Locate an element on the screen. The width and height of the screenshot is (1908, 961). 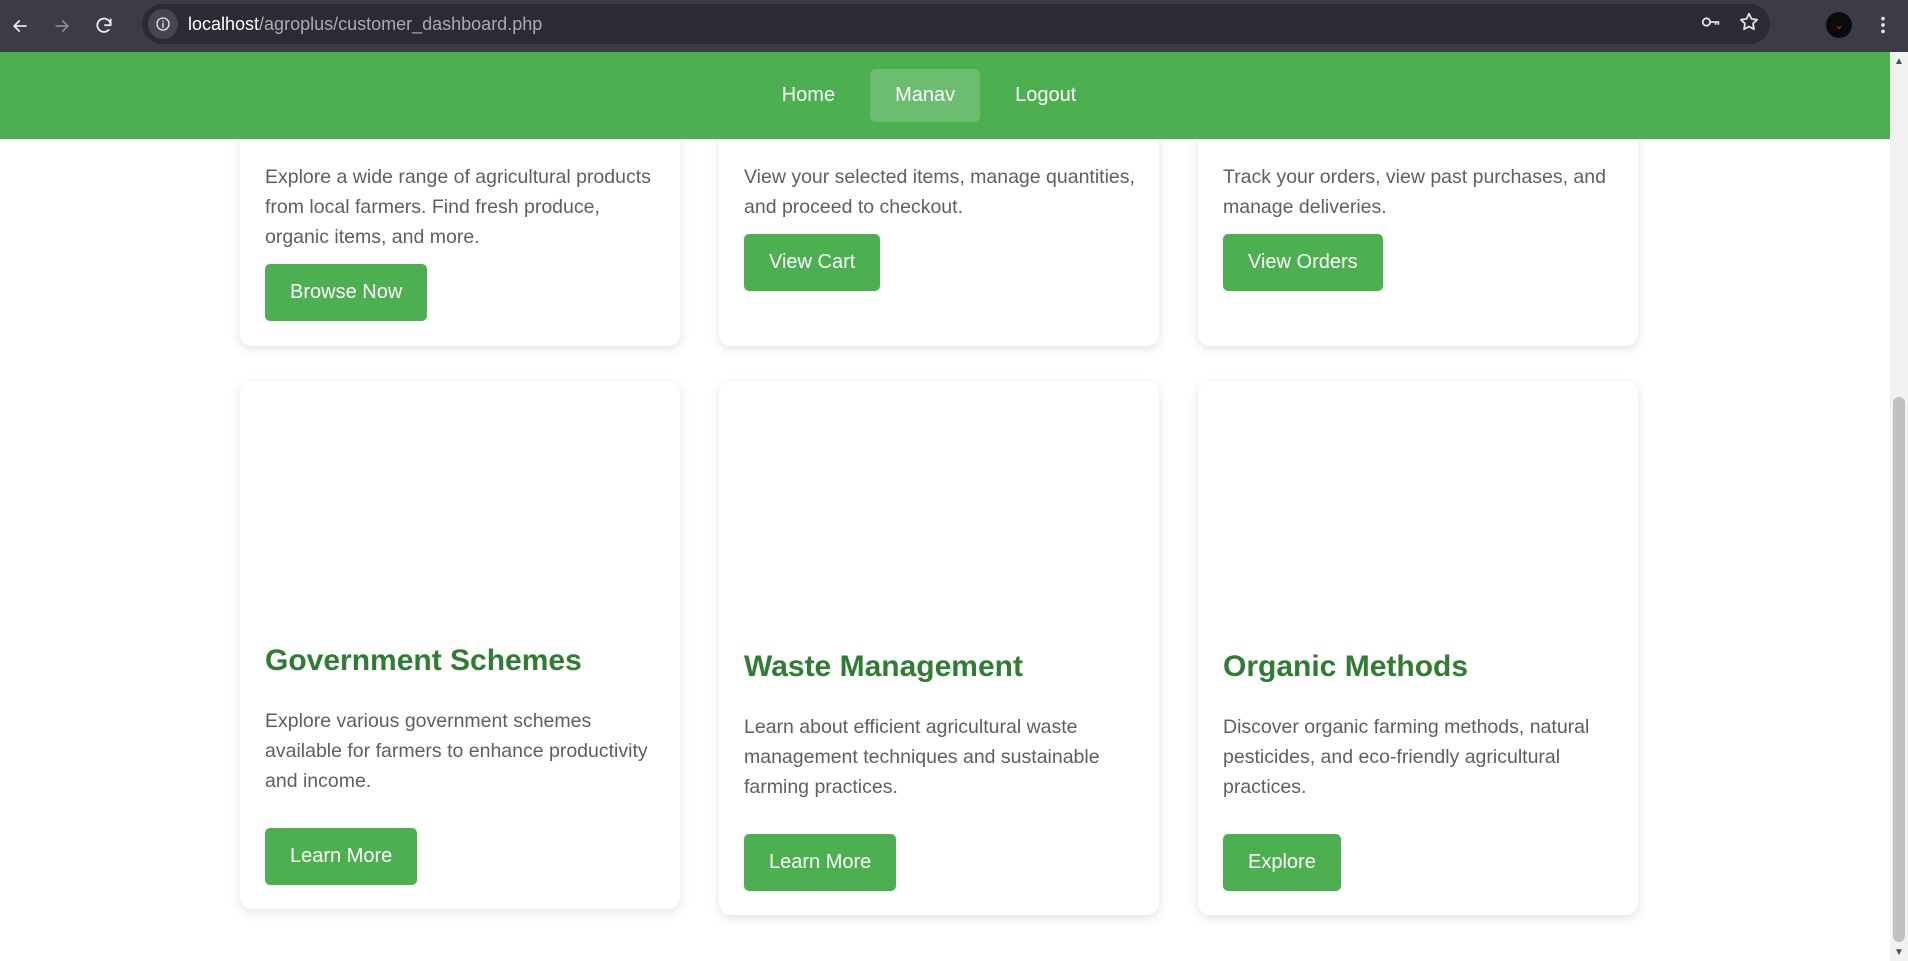
key-icon is located at coordinates (1710, 21).